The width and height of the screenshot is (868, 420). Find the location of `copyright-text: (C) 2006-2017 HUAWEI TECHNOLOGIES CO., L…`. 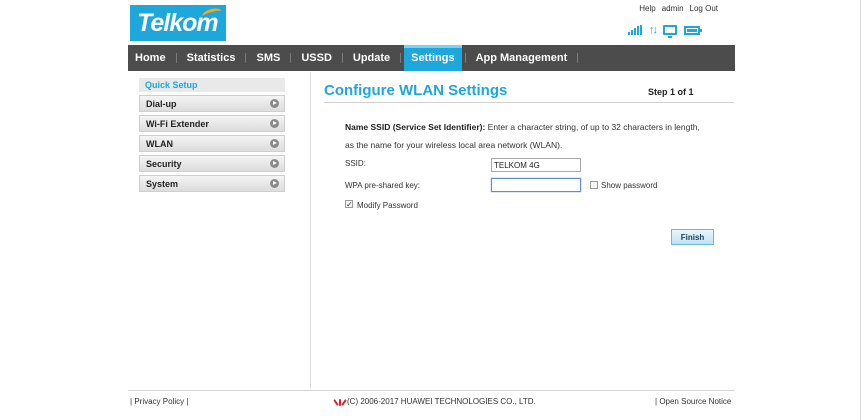

copyright-text: (C) 2006-2017 HUAWEI TECHNOLOGIES CO., L… is located at coordinates (441, 401).